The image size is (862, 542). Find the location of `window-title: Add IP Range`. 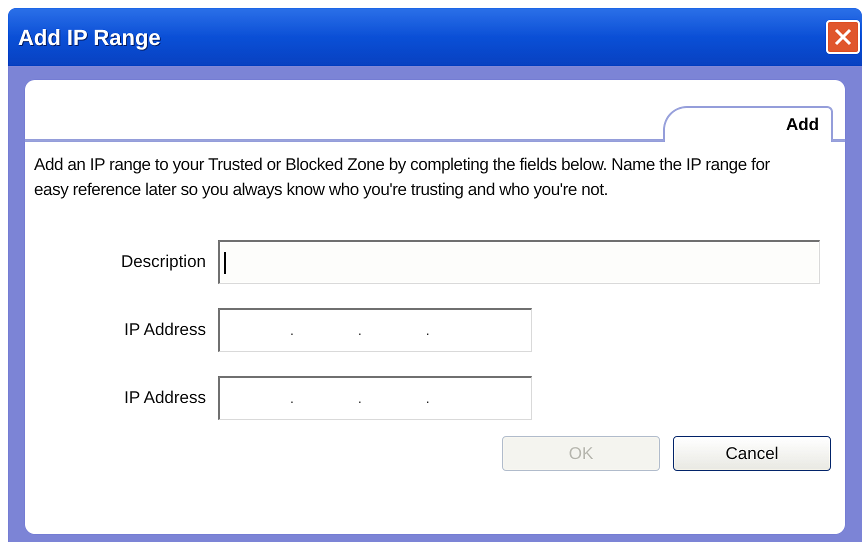

window-title: Add IP Range is located at coordinates (89, 38).